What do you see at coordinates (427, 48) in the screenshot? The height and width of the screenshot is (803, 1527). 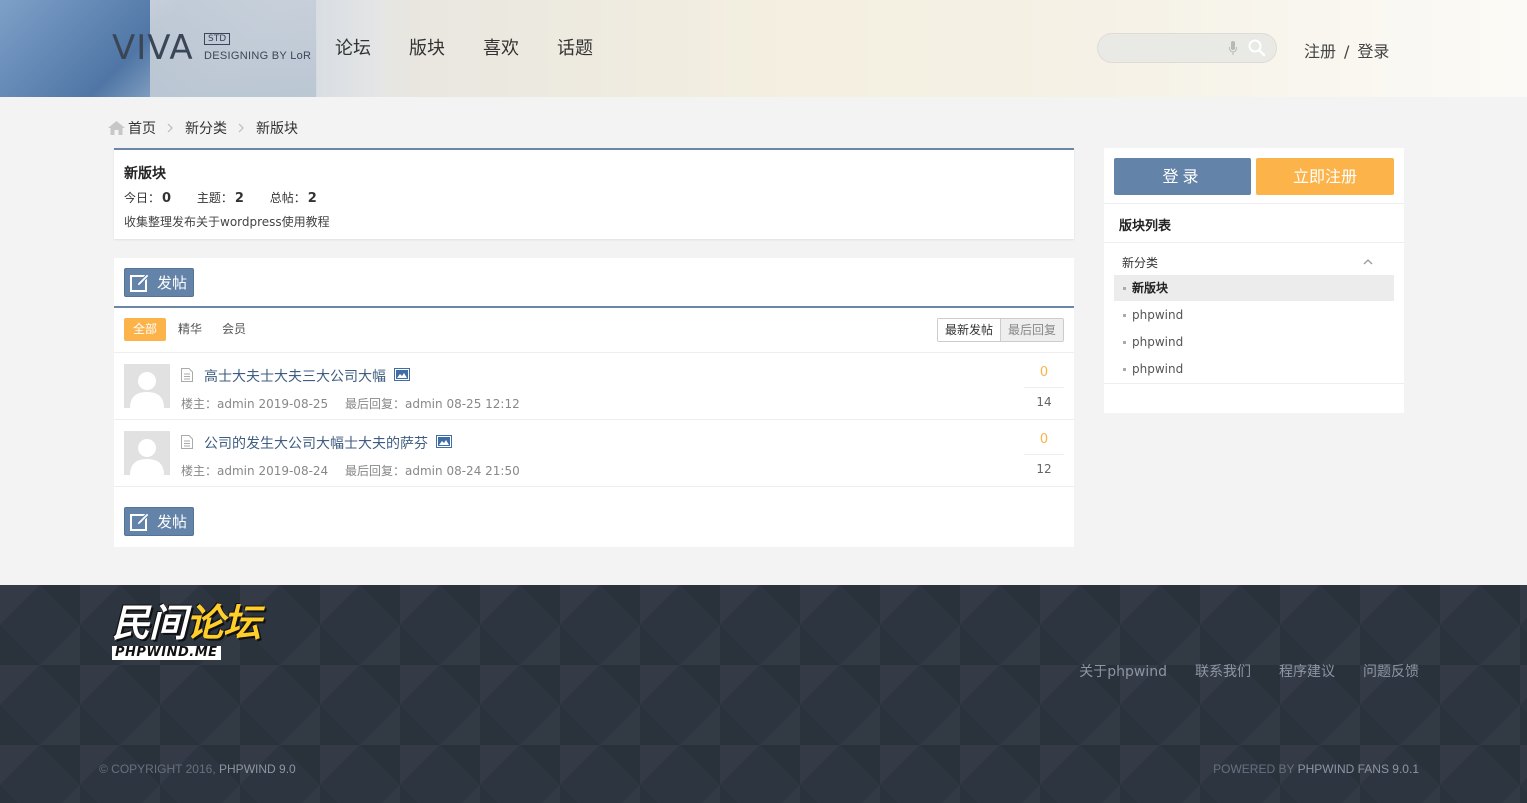 I see `nav-item-boards: 版块` at bounding box center [427, 48].